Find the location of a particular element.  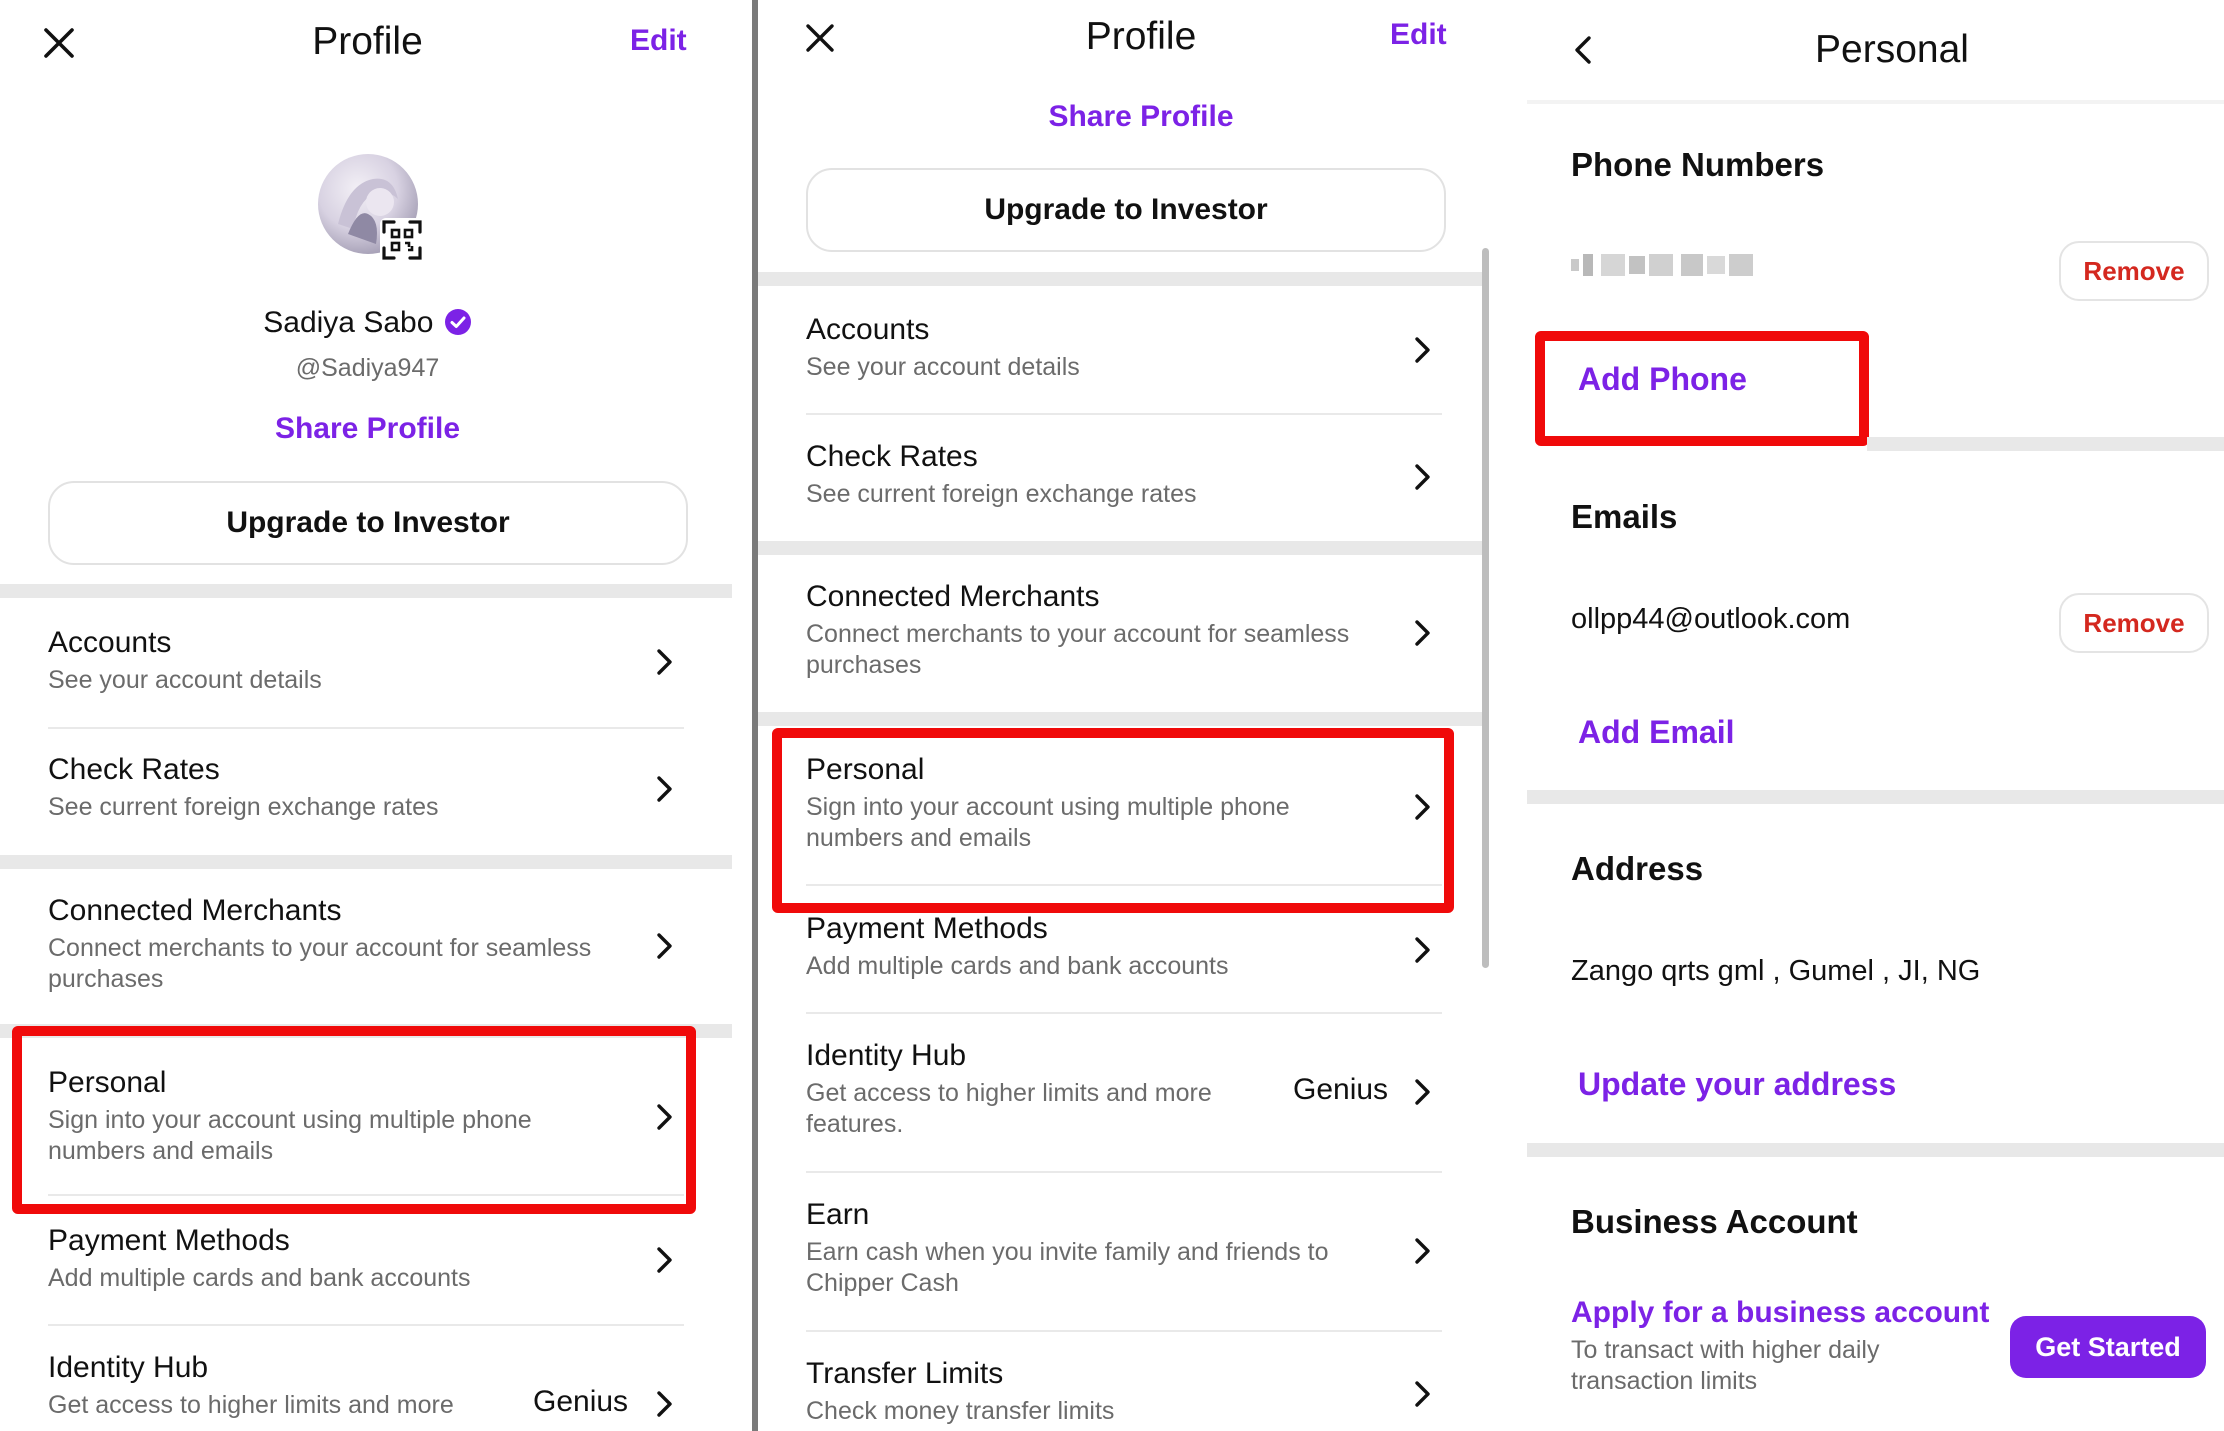

menu-item-title: Earn is located at coordinates (838, 1214).